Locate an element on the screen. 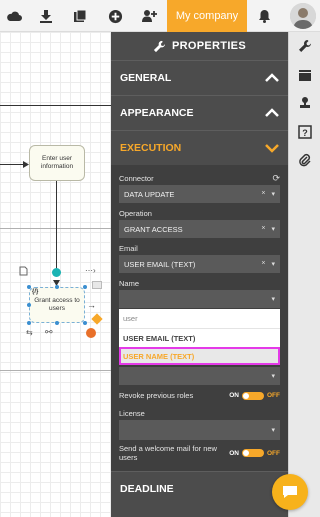  add-user-icon is located at coordinates (149, 16).